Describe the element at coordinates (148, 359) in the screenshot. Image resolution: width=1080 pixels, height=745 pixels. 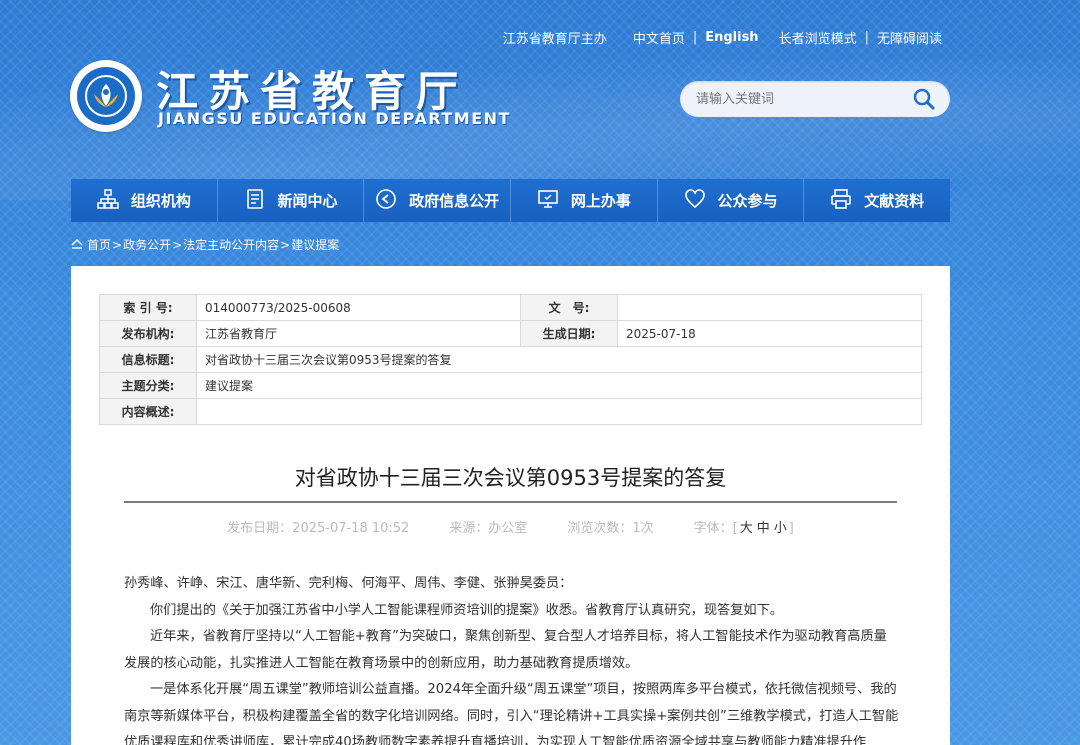
I see `title-label: 信息标题:` at that location.